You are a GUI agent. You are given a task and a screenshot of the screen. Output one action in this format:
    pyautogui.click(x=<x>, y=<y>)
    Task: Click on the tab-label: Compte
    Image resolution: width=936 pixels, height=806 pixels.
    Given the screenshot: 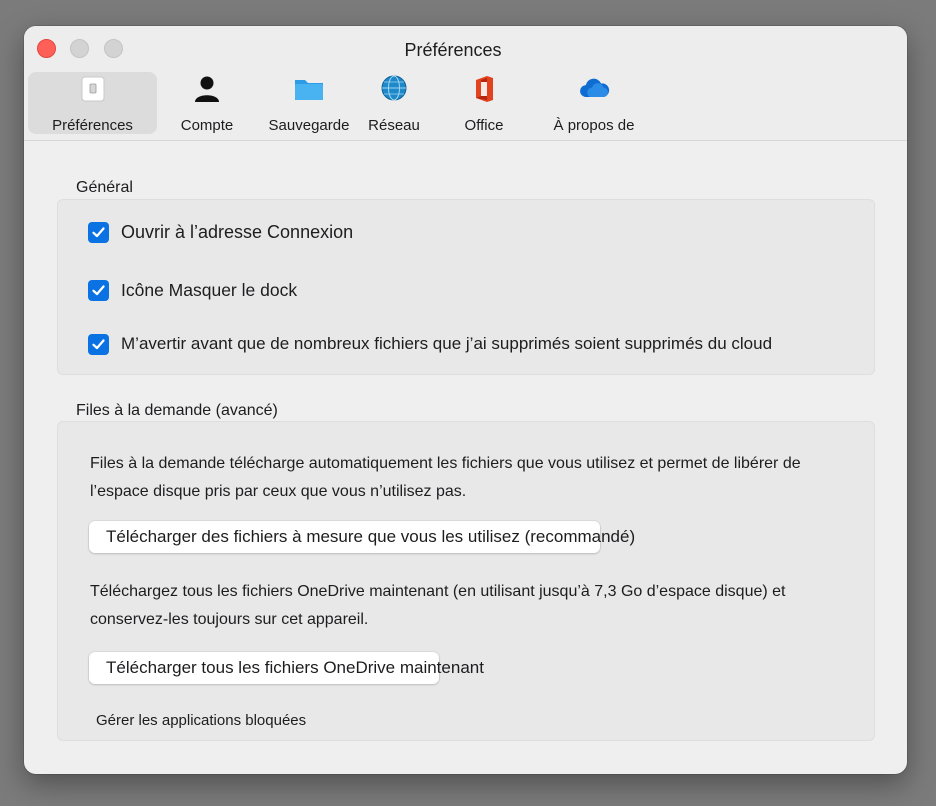 What is the action you would take?
    pyautogui.click(x=207, y=125)
    